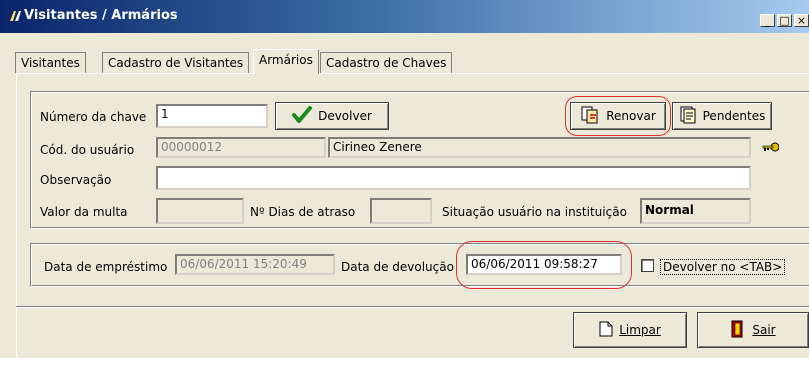  What do you see at coordinates (606, 330) in the screenshot?
I see `blank-page-icon` at bounding box center [606, 330].